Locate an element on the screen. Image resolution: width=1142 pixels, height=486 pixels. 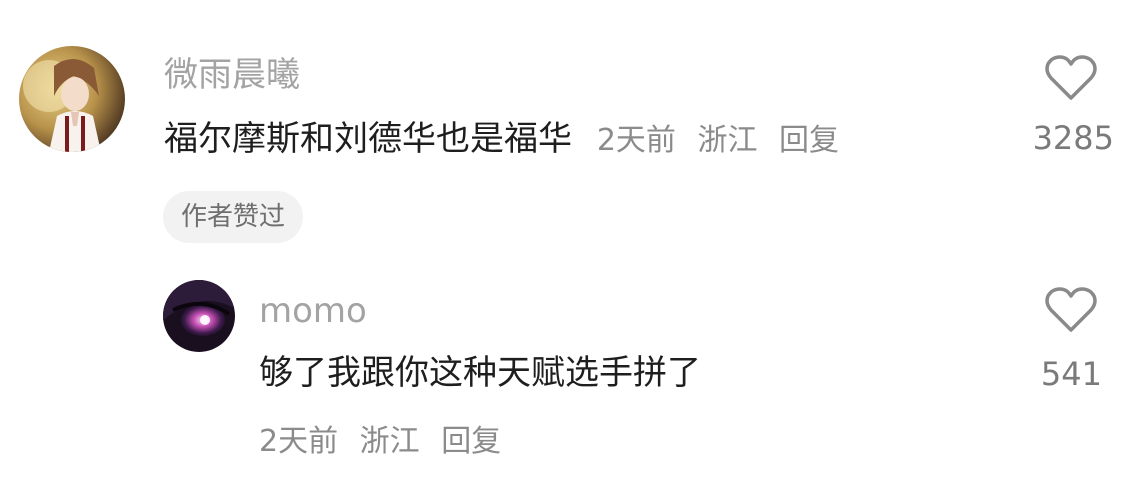
comment-body: 福尔摩斯和刘德华也是福华 2天前 浙江 回复 is located at coordinates (507, 139).